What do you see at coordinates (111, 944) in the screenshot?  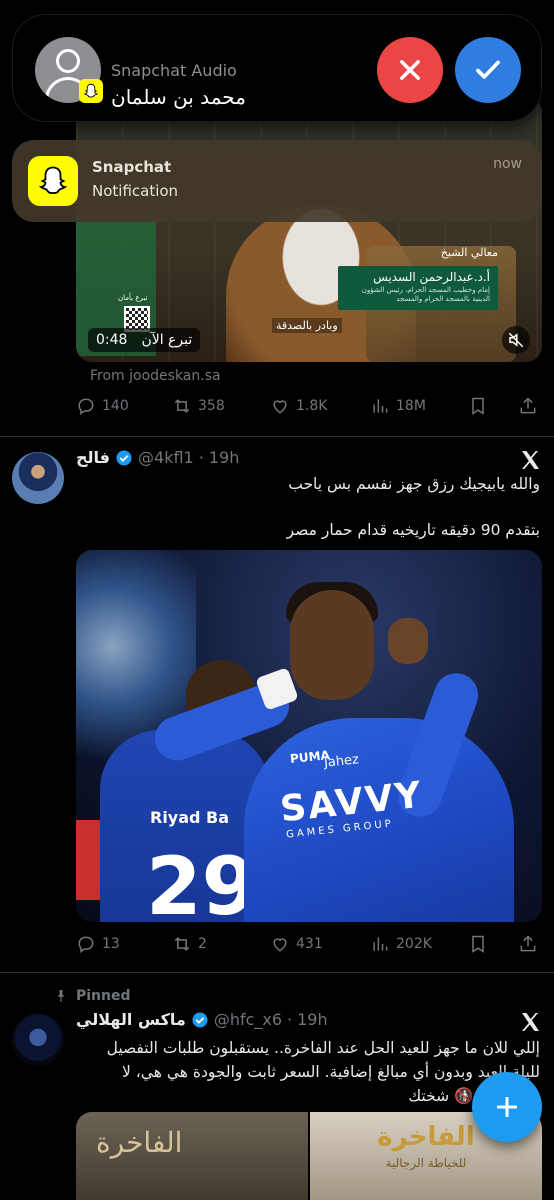 I see `reply-count: 13` at bounding box center [111, 944].